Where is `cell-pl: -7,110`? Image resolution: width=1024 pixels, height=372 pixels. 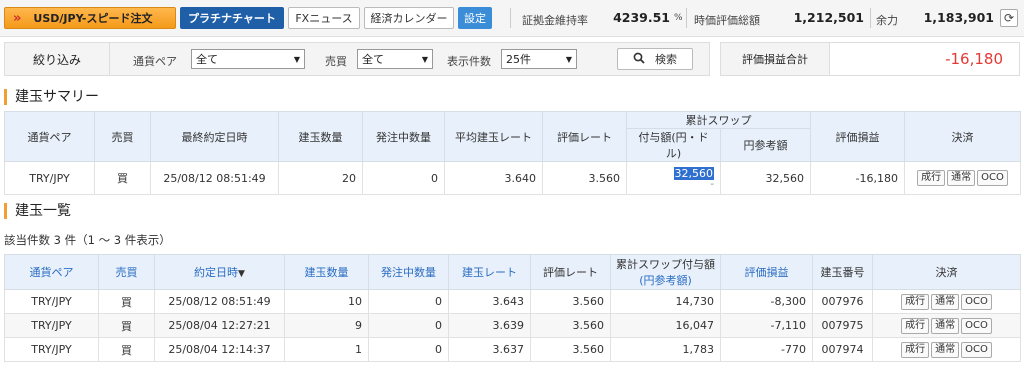
cell-pl: -7,110 is located at coordinates (766, 325).